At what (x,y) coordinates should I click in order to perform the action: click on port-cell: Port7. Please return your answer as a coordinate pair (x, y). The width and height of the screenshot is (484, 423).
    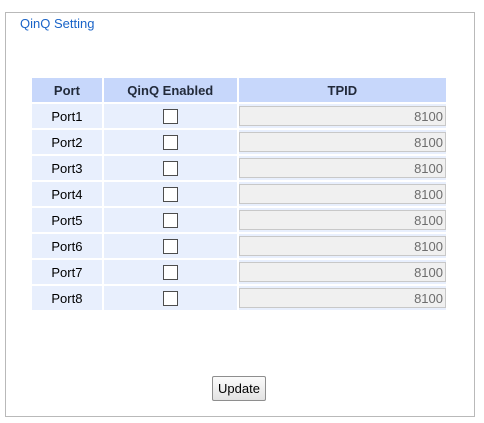
    Looking at the image, I should click on (67, 272).